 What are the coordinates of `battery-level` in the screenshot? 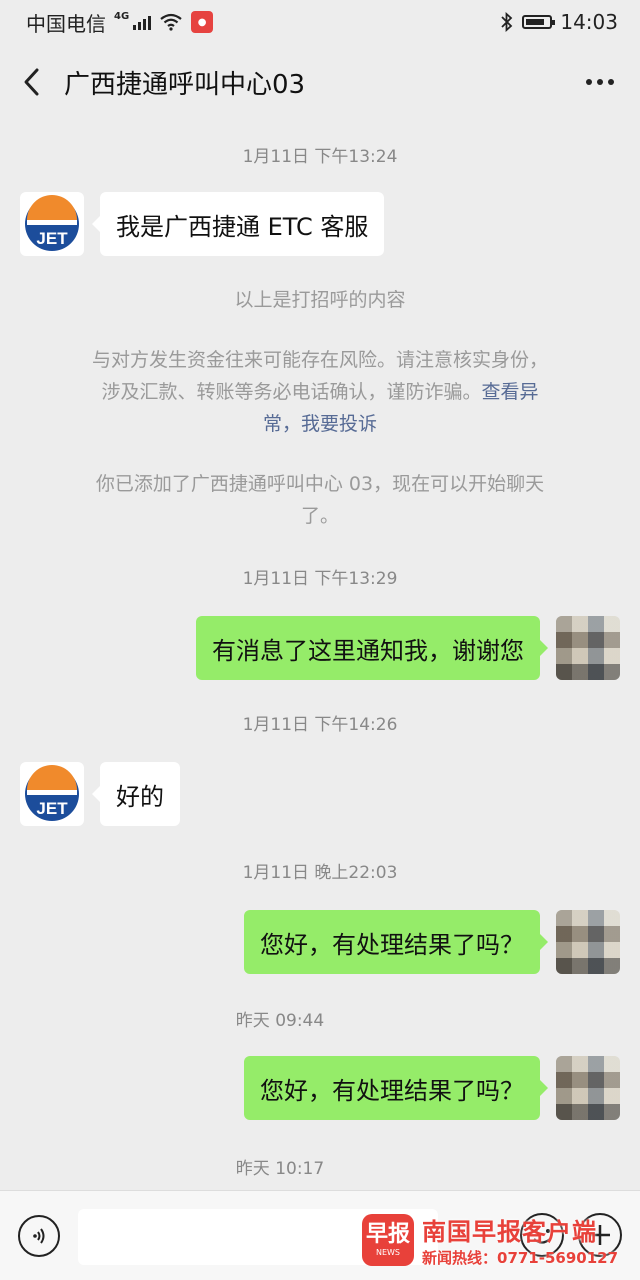 It's located at (535, 22).